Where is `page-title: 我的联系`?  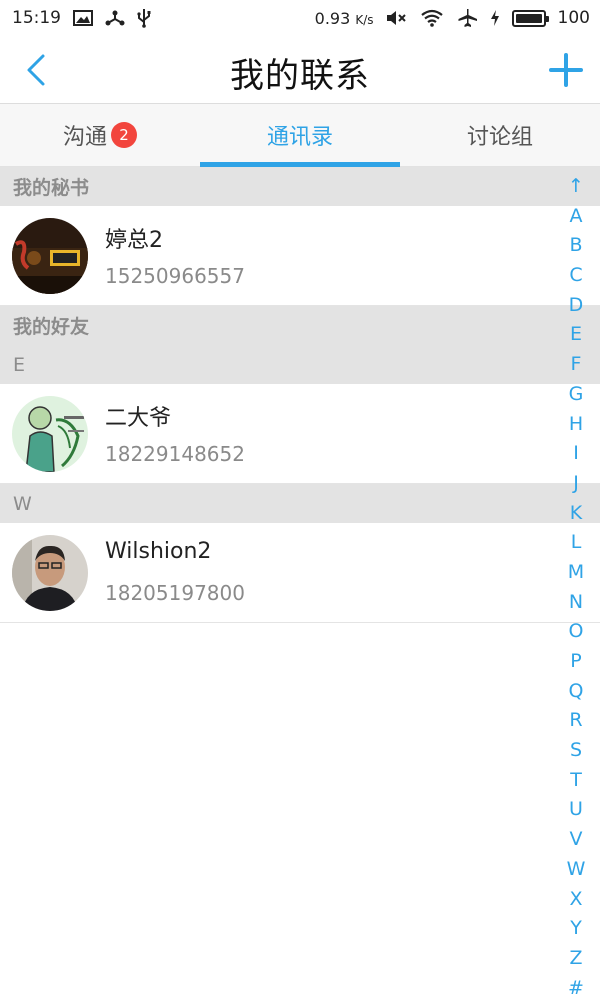 page-title: 我的联系 is located at coordinates (300, 76).